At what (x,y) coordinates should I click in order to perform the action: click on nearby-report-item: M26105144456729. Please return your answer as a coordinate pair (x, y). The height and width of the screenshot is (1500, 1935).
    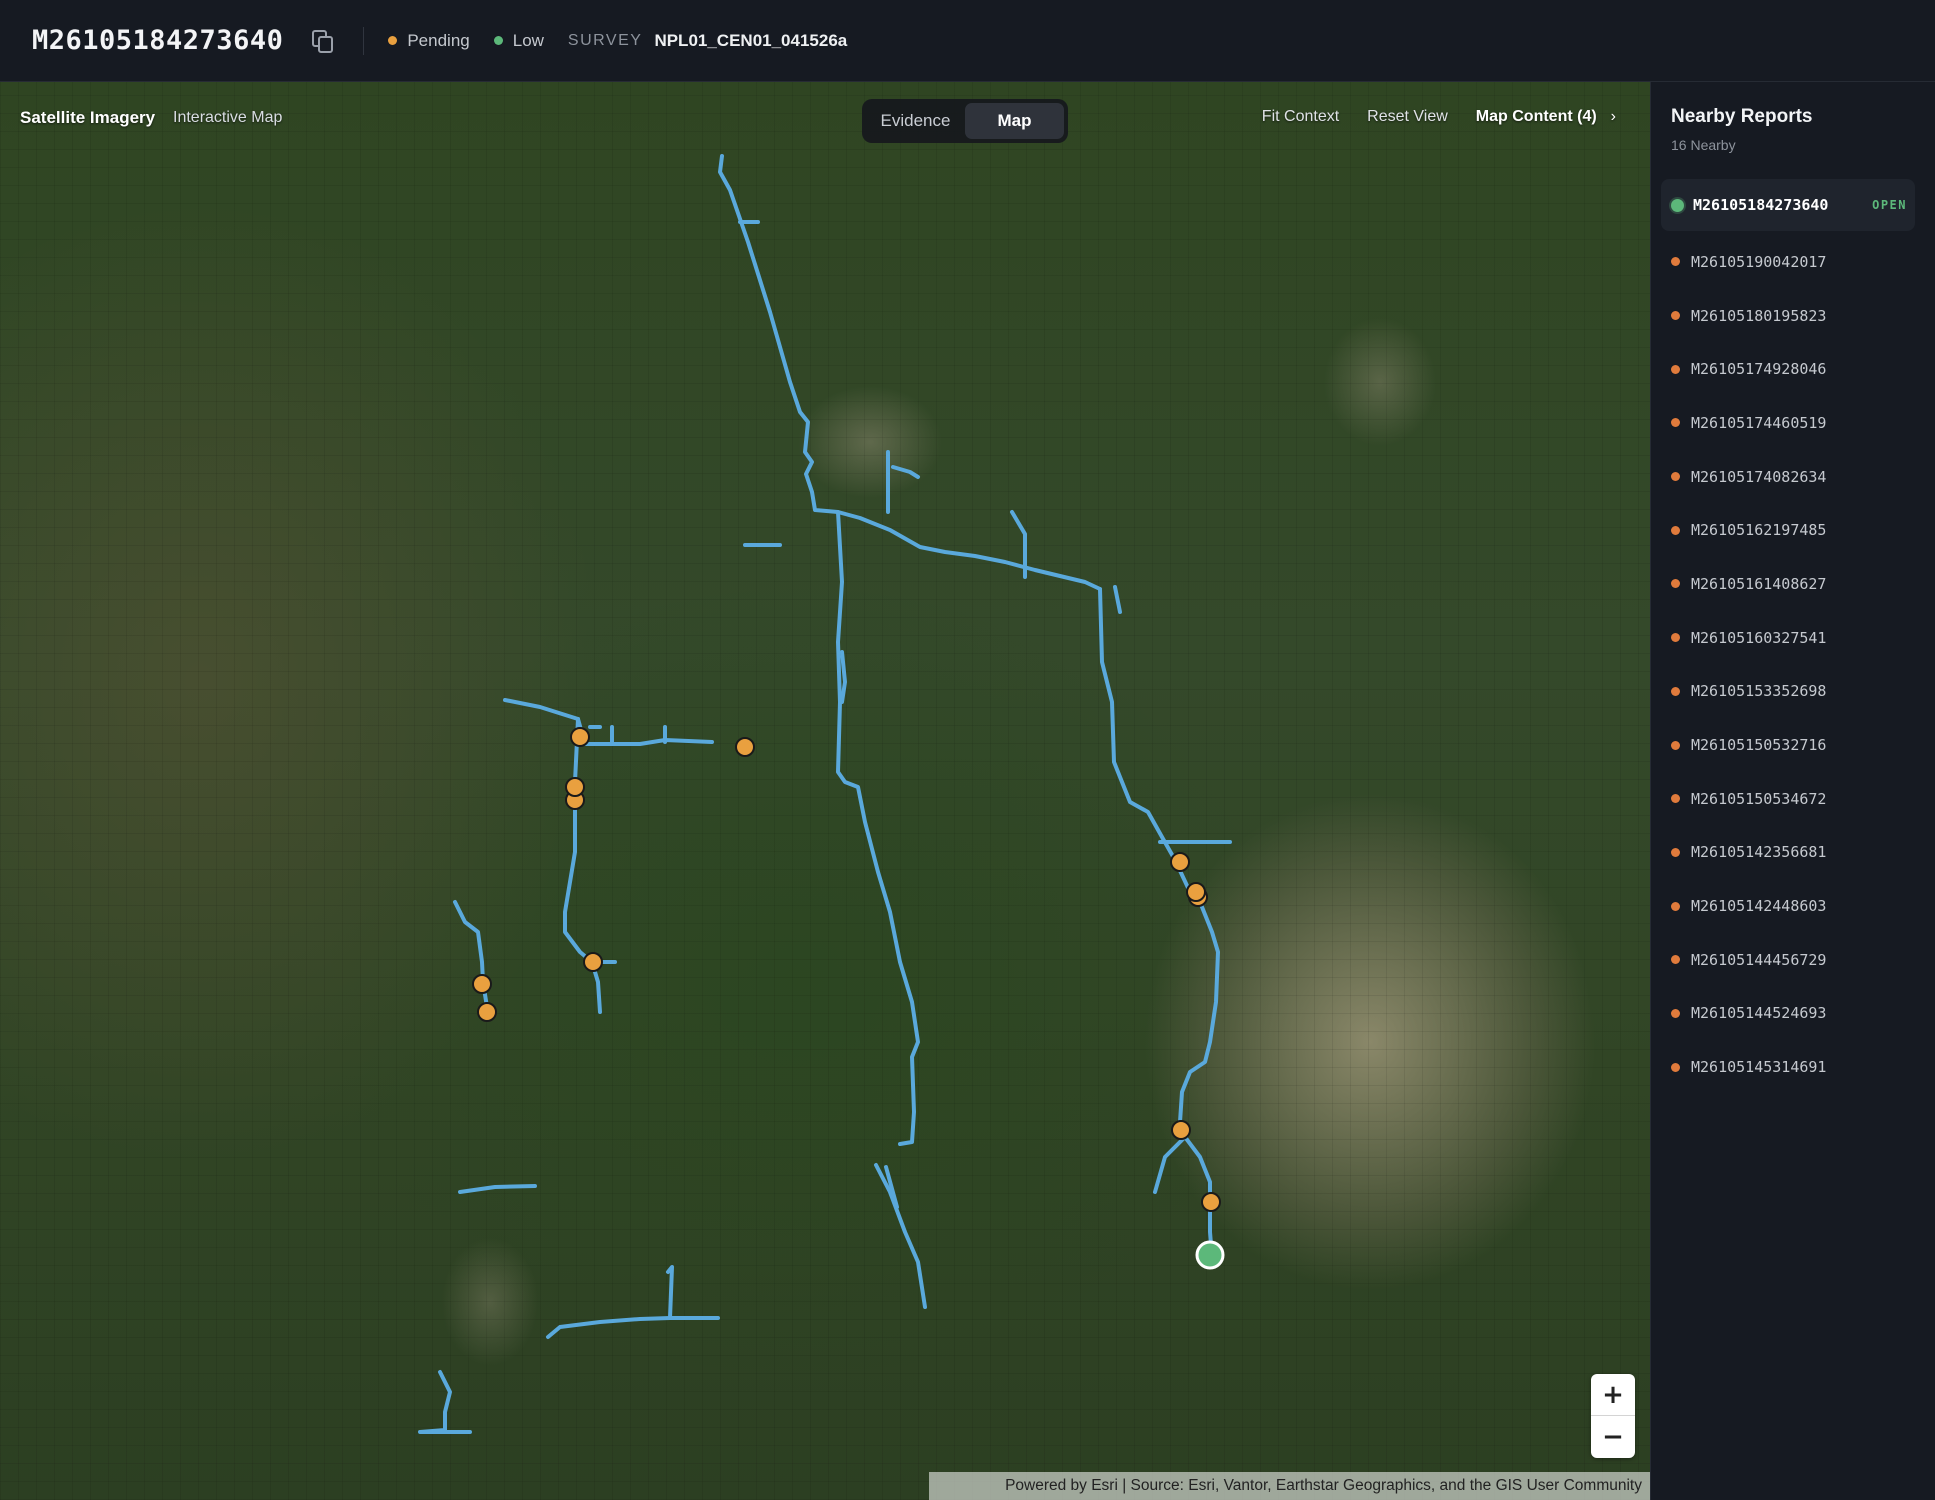
    Looking at the image, I should click on (1788, 960).